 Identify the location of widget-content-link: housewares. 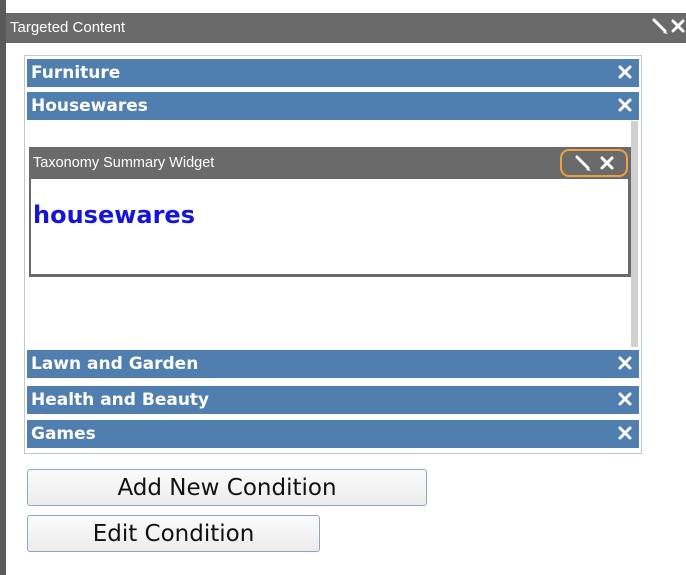
(114, 215).